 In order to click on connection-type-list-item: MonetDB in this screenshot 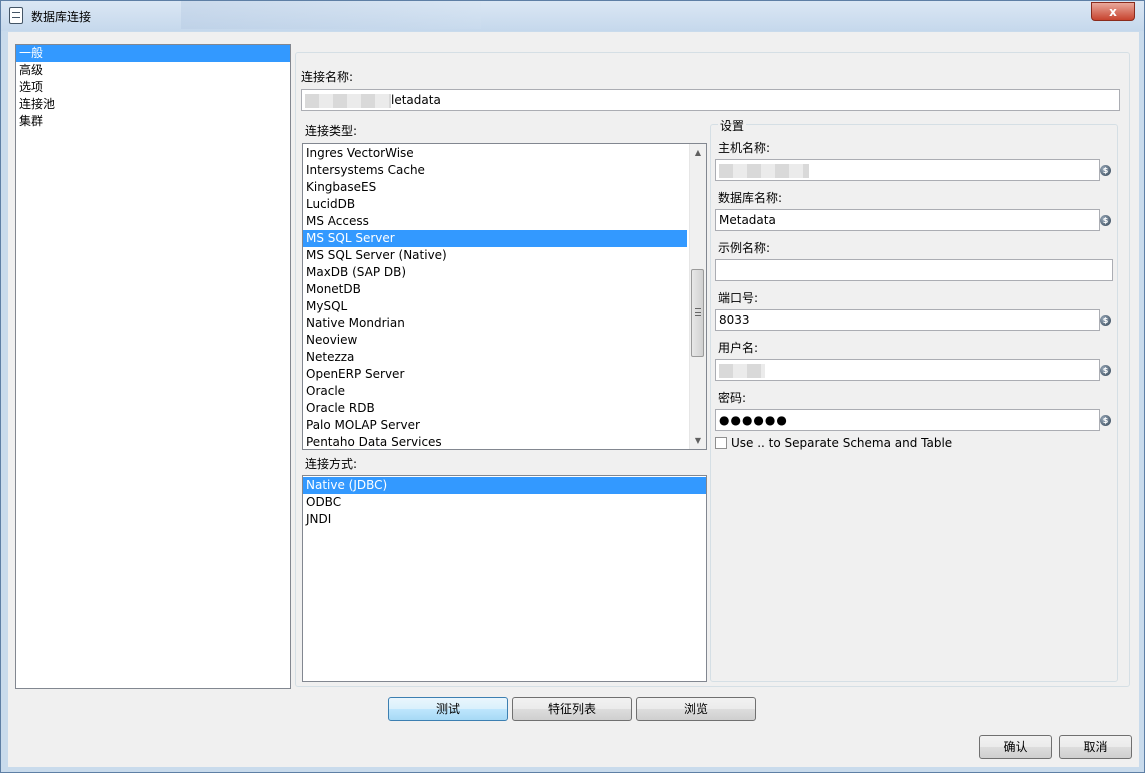, I will do `click(495, 289)`.